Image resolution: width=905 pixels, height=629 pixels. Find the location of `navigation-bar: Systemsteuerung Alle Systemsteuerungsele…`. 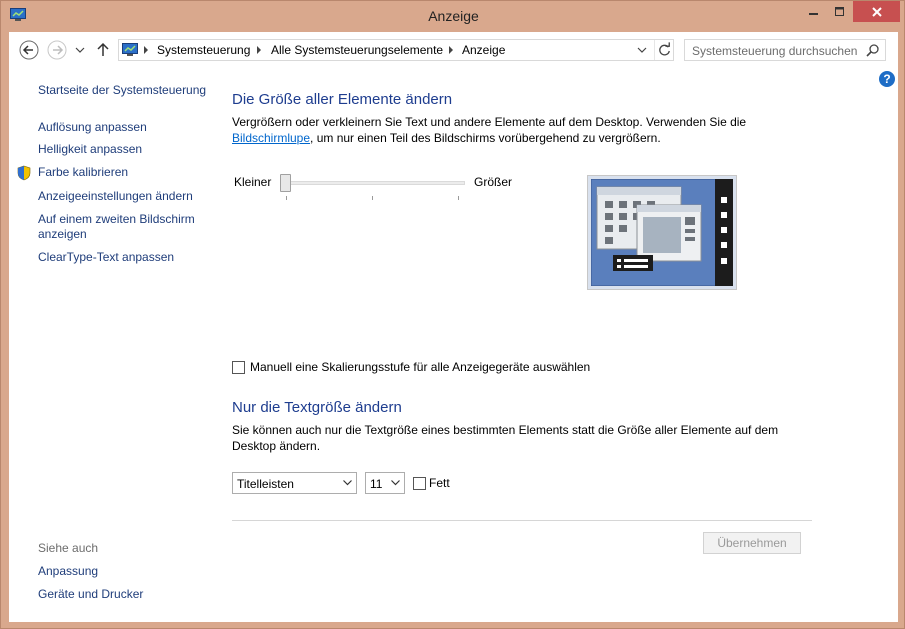

navigation-bar: Systemsteuerung Alle Systemsteuerungsele… is located at coordinates (453, 50).